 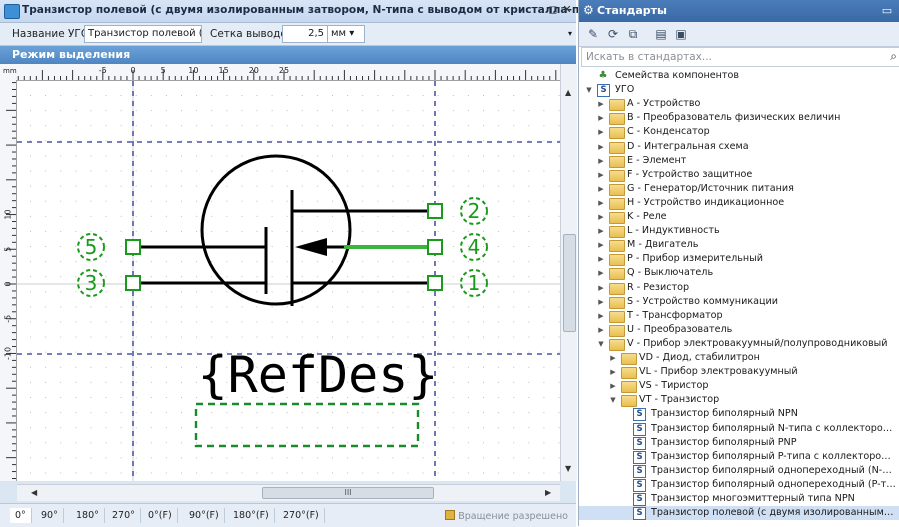 What do you see at coordinates (739, 372) in the screenshot?
I see `tree-item: ▶ VL - Прибор электровакуумный` at bounding box center [739, 372].